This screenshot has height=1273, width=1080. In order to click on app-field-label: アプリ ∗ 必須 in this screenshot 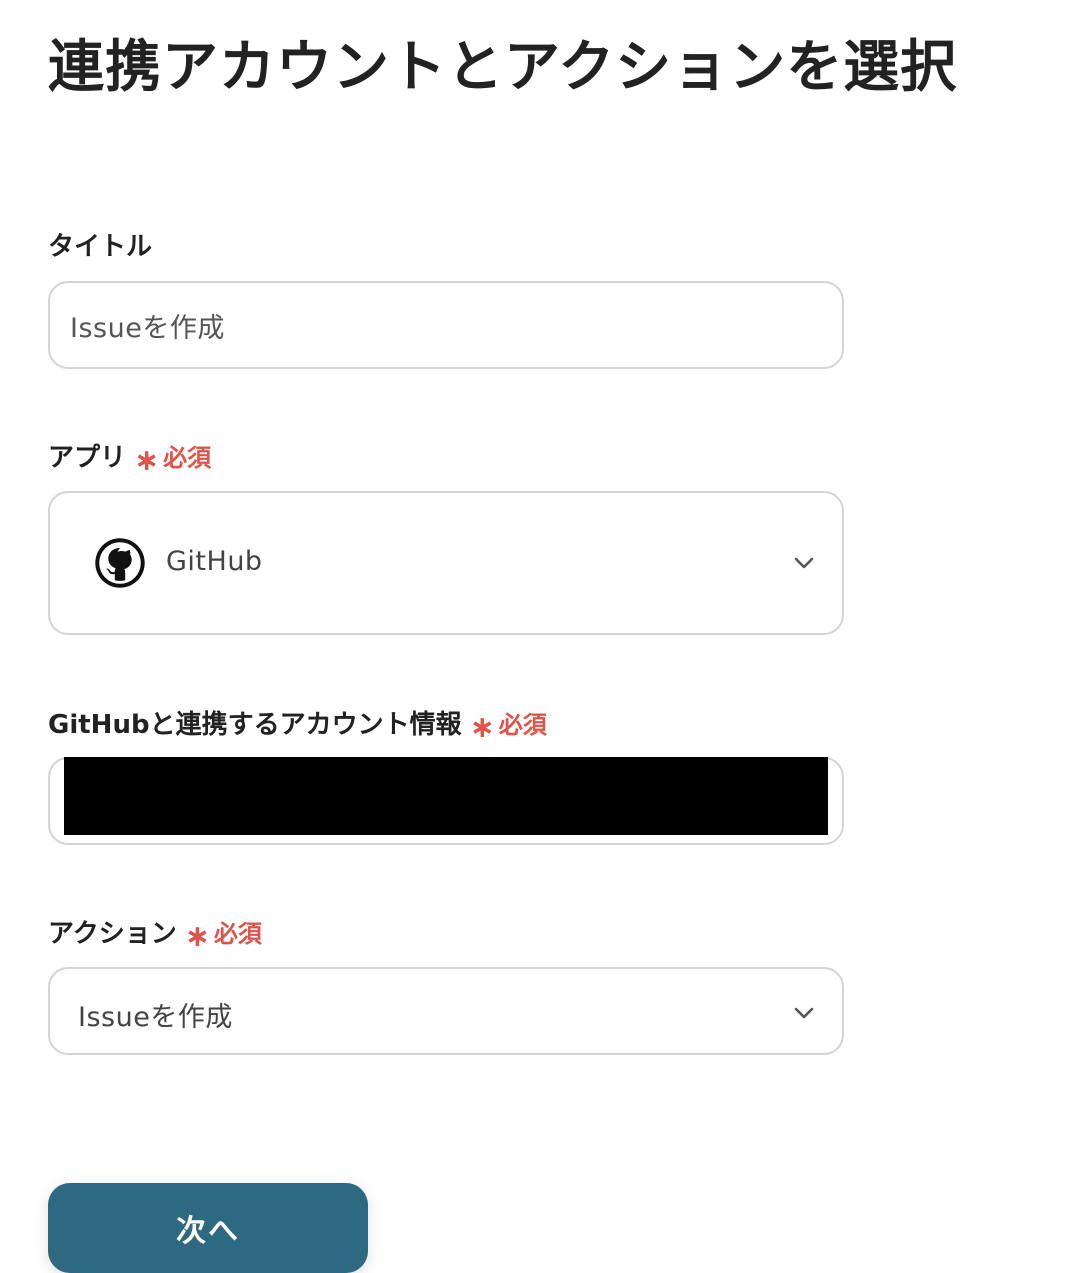, I will do `click(130, 457)`.